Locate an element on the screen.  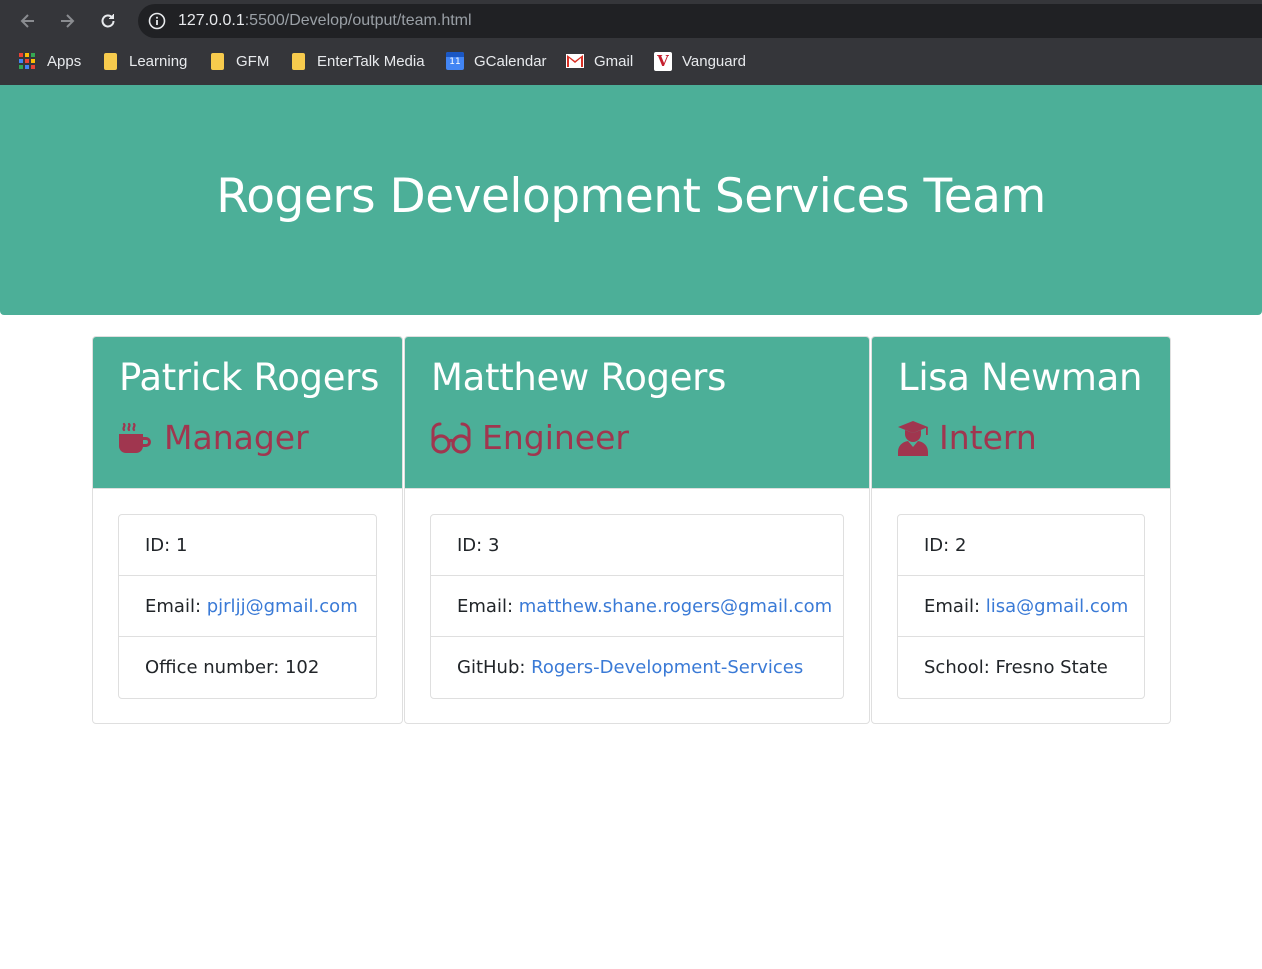
vanguard-icon: V is located at coordinates (663, 61).